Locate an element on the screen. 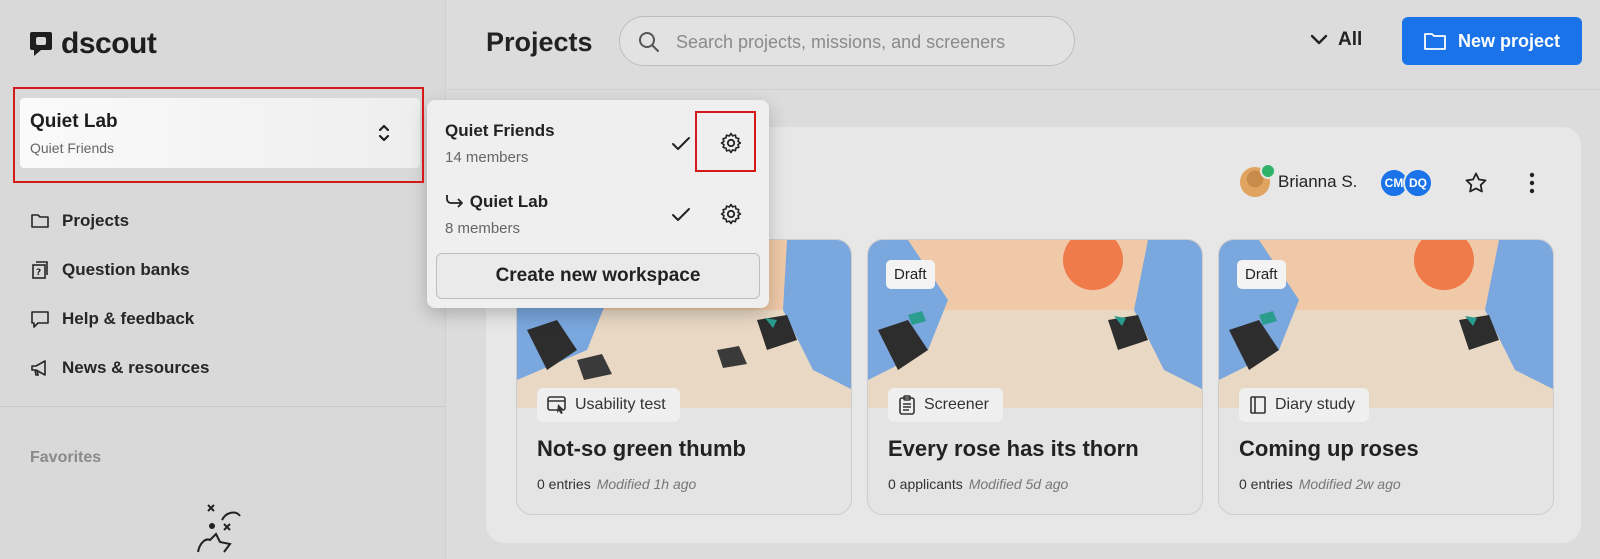 The image size is (1600, 559). sidebar-item-news-resources: News & resources is located at coordinates (119, 367).